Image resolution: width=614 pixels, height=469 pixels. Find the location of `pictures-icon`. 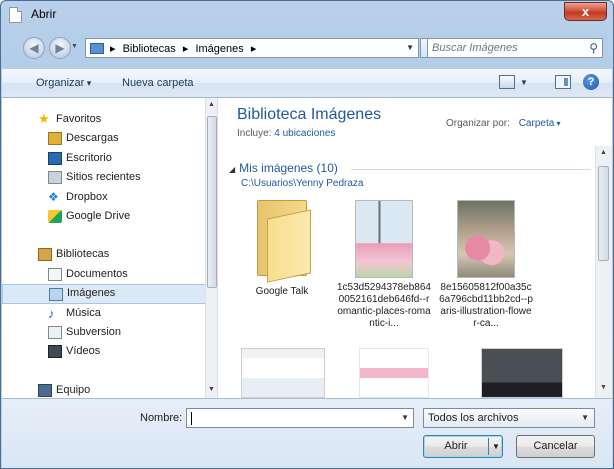

pictures-icon is located at coordinates (56, 295).